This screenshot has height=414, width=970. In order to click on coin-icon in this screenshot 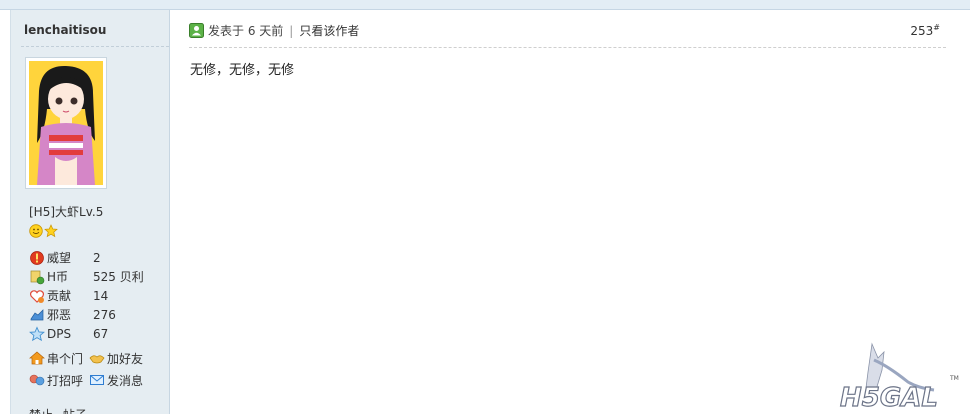, I will do `click(37, 277)`.